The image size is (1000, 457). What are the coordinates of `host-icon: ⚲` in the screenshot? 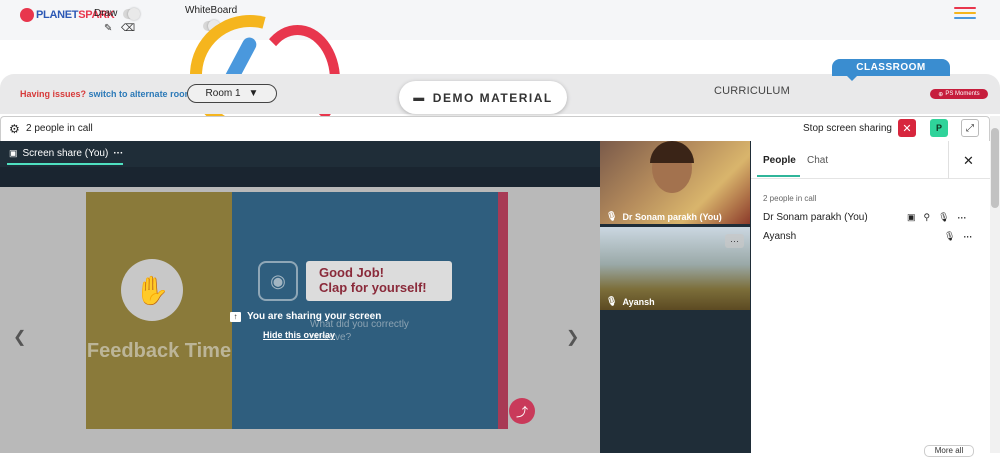 It's located at (927, 217).